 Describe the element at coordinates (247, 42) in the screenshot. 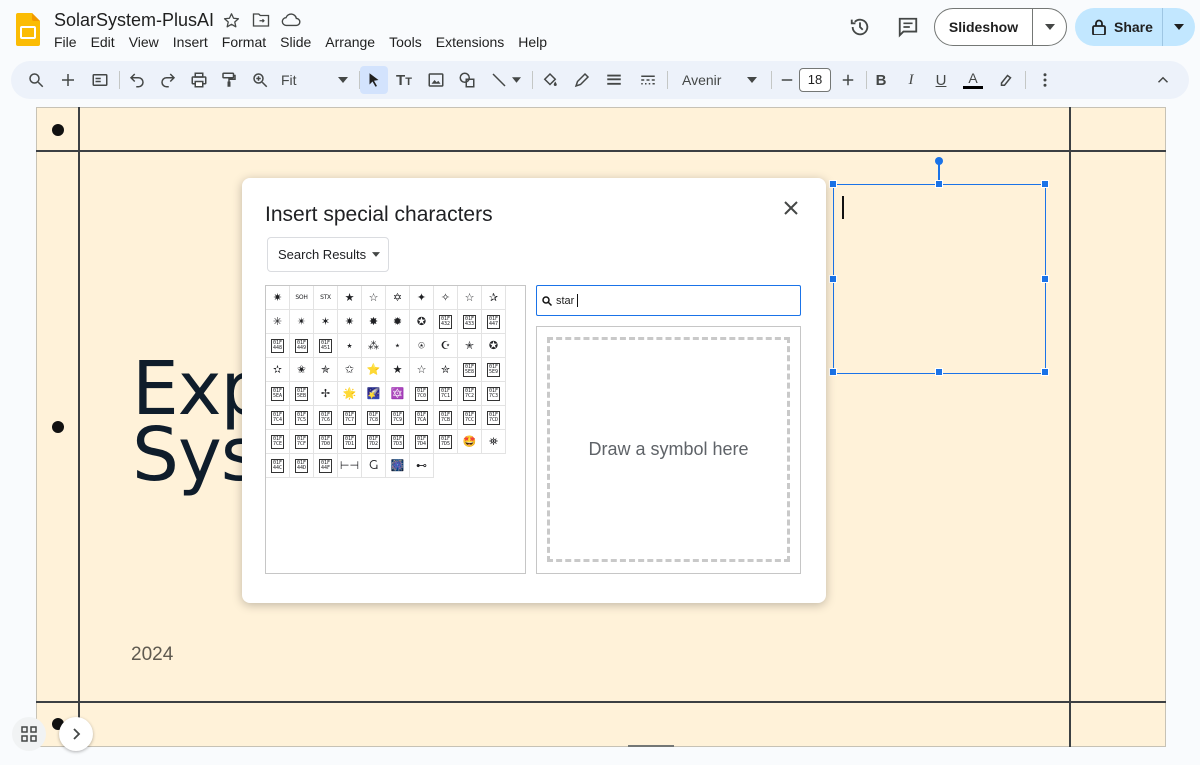

I see `menu-format: Format` at that location.